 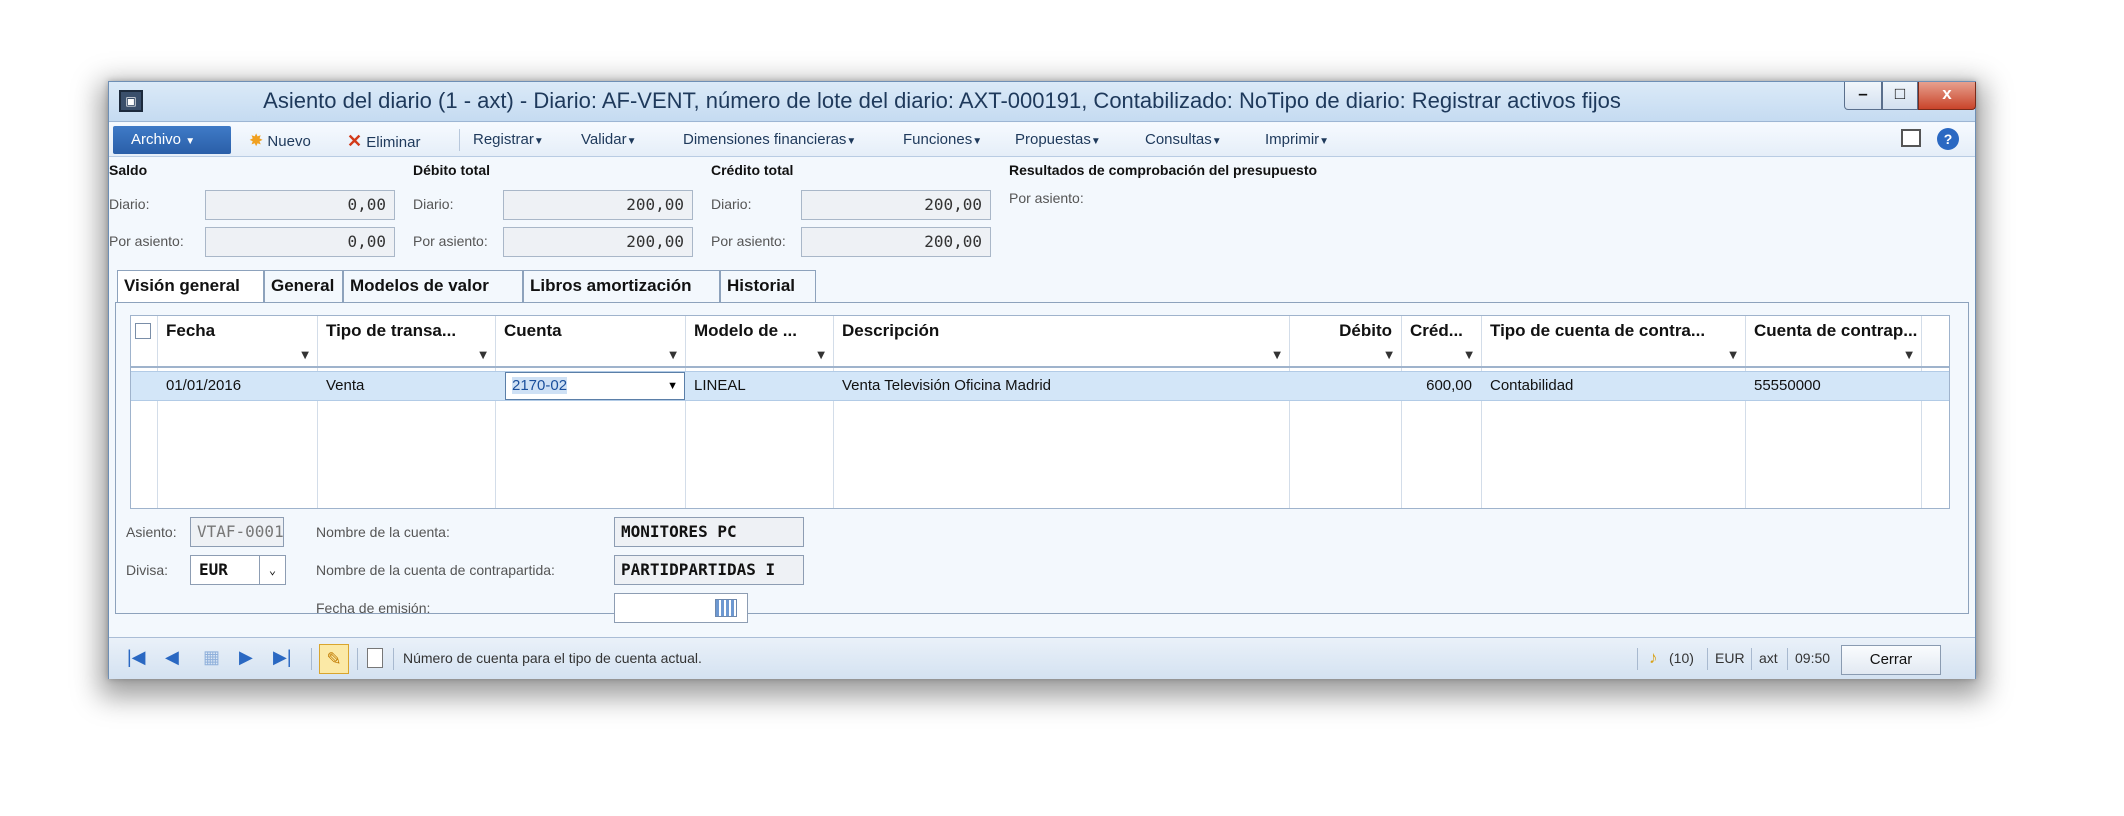 I want to click on sun-icon: ✸, so click(x=256, y=140).